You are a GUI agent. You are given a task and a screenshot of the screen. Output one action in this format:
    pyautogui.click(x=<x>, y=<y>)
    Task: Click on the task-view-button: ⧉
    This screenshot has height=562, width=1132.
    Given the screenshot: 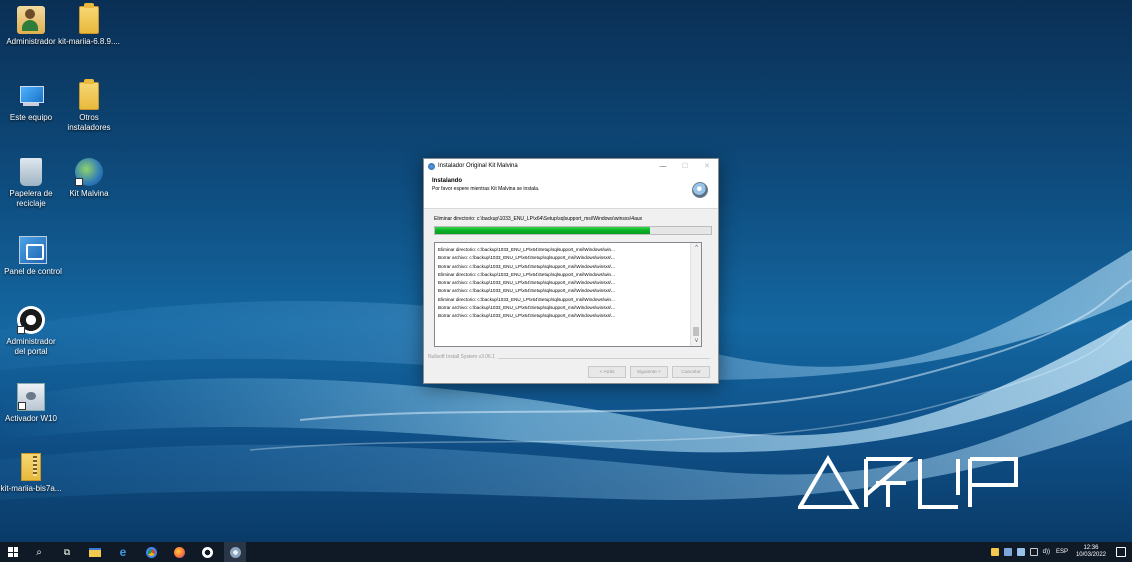 What is the action you would take?
    pyautogui.click(x=67, y=552)
    